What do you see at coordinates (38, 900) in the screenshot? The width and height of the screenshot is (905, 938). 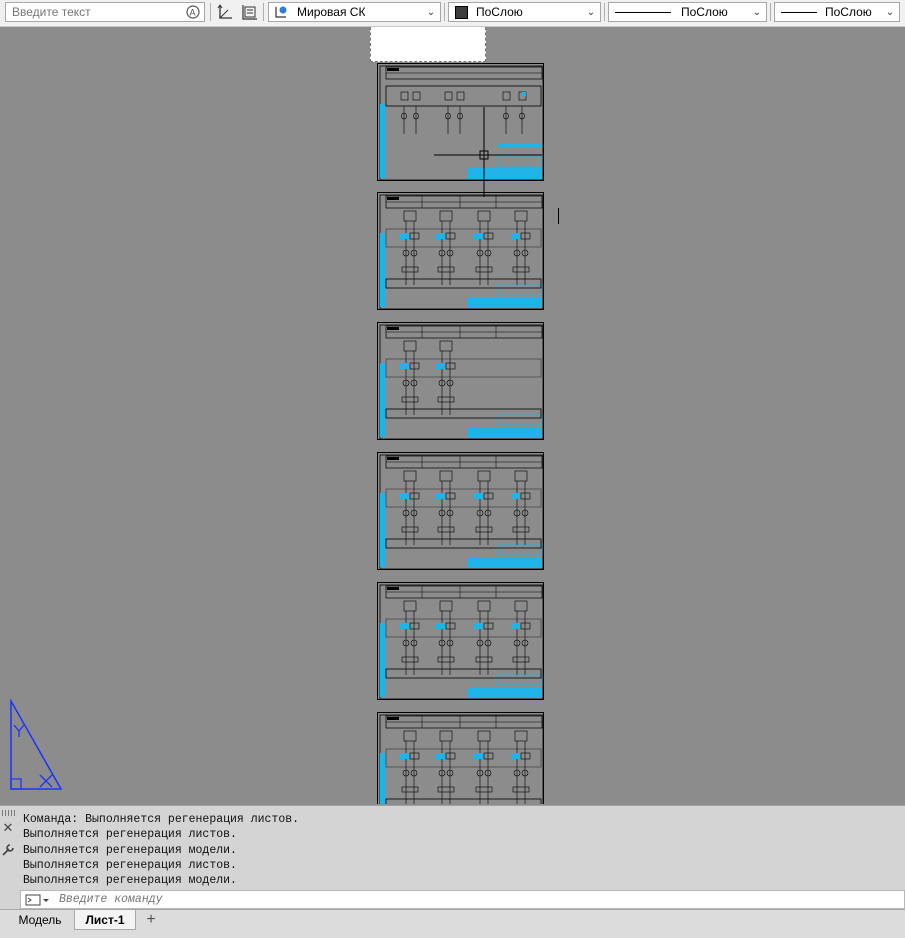 I see `command-prompt-icon` at bounding box center [38, 900].